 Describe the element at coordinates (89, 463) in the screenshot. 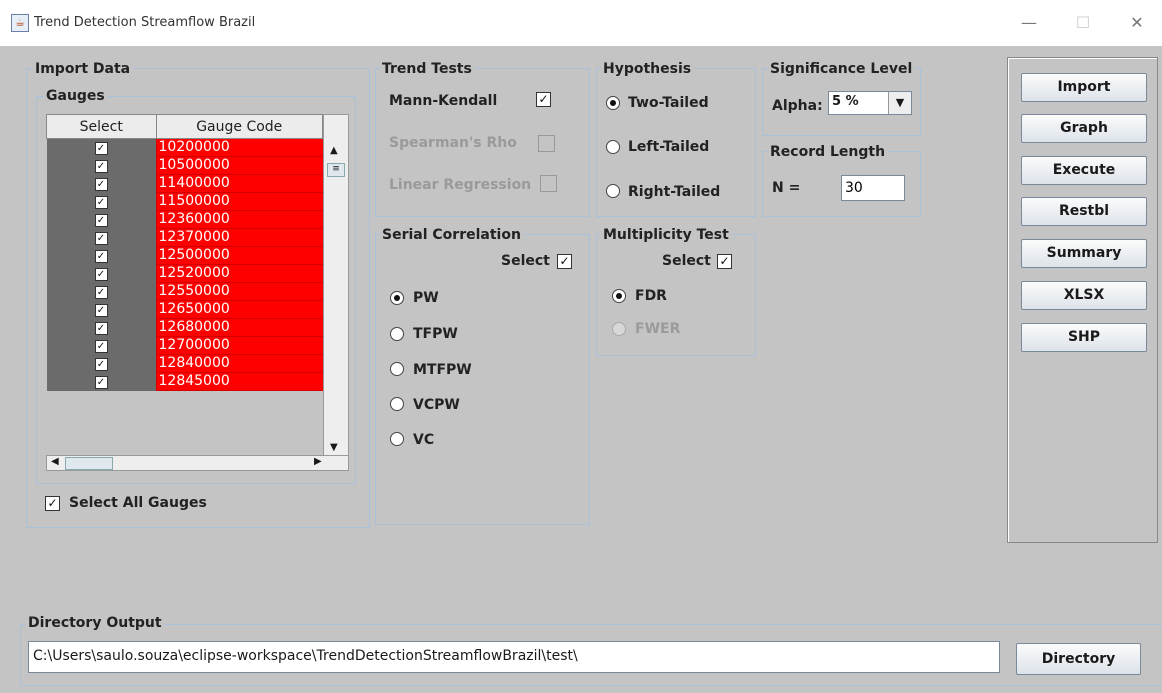

I see `horizontal-scroll-thumb` at that location.